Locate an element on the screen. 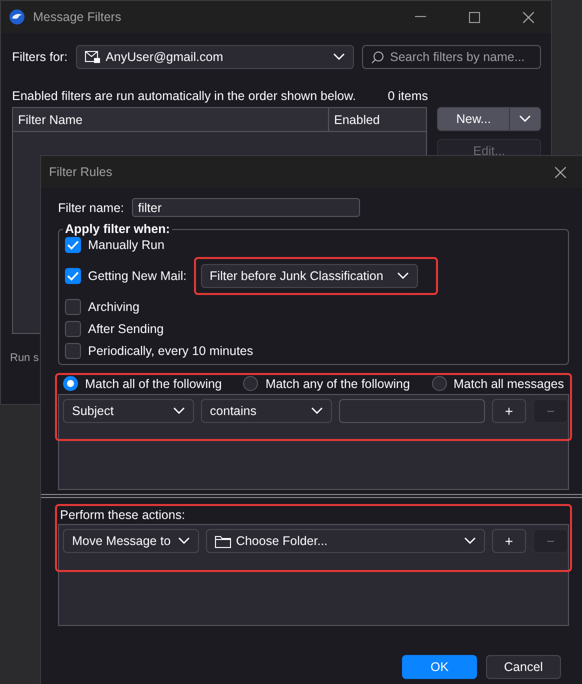 The height and width of the screenshot is (684, 582). item-count: 0 items is located at coordinates (408, 96).